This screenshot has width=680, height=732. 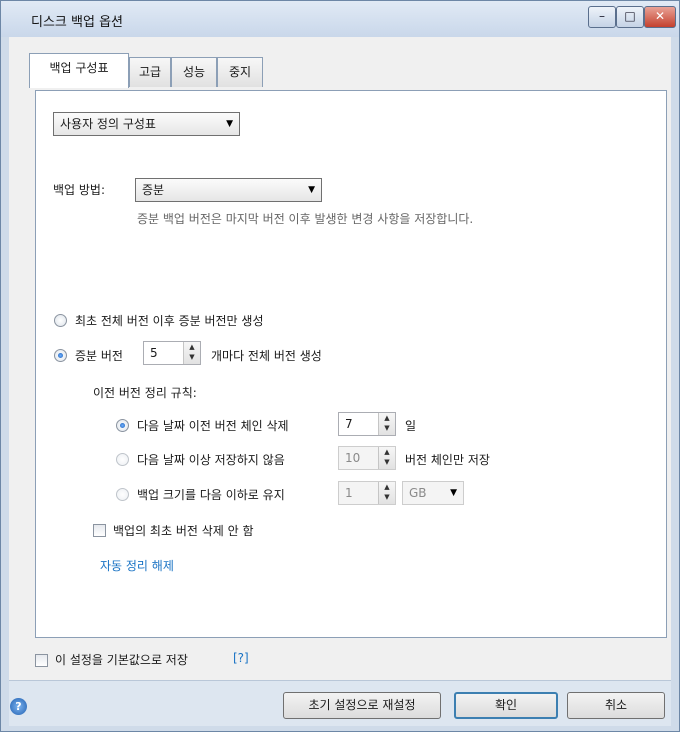 I want to click on cleanup-header: 이전 버전 정리 규칙:, so click(x=145, y=393).